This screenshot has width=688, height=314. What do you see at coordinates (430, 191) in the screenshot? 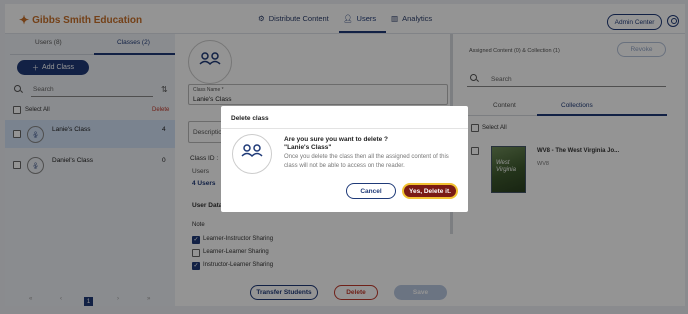
I see `confirm-delete-button: Yes, Delete it.` at bounding box center [430, 191].